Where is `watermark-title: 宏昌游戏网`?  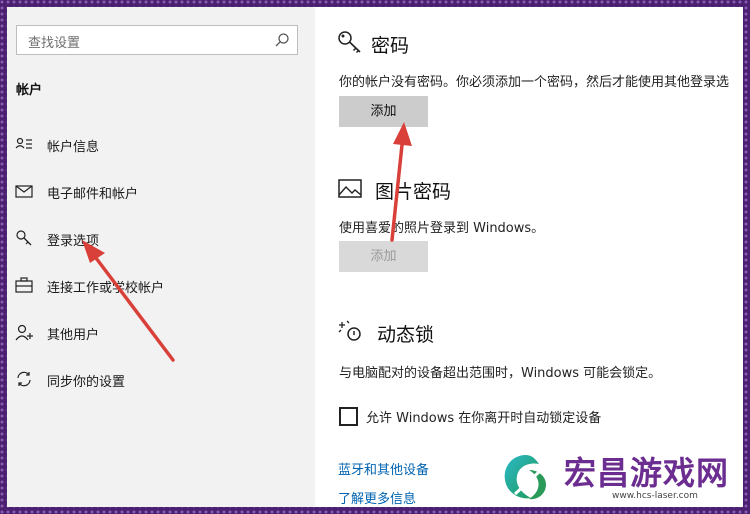 watermark-title: 宏昌游戏网 is located at coordinates (647, 473).